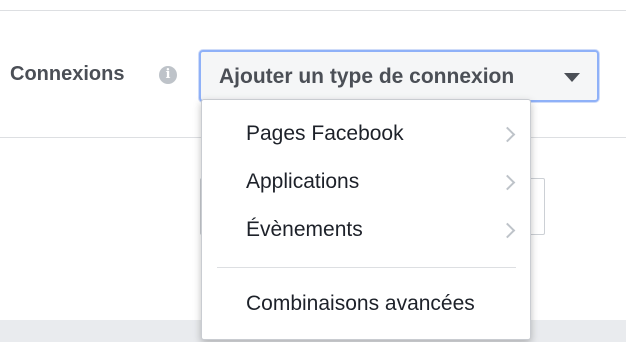 The image size is (626, 342). I want to click on add-connection-type-dropdown: Ajouter un type de connexion, so click(399, 76).